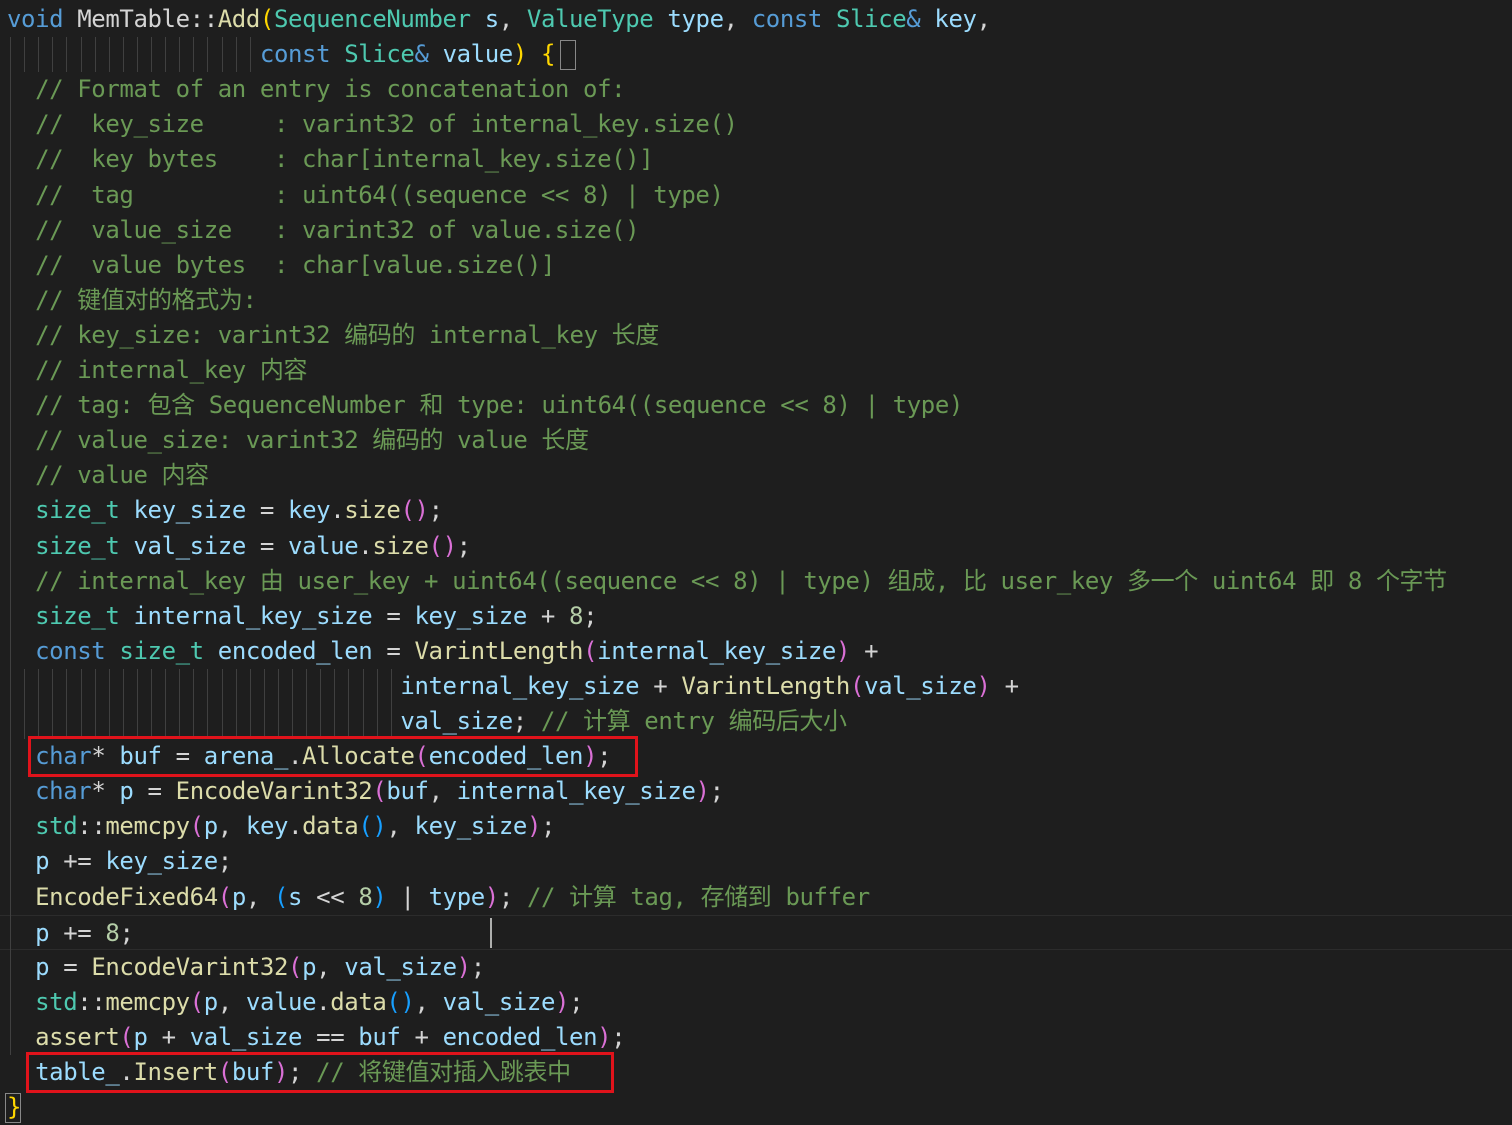 This screenshot has height=1125, width=1512. Describe the element at coordinates (756, 300) in the screenshot. I see `code-line: // 键值对的格式为:` at that location.